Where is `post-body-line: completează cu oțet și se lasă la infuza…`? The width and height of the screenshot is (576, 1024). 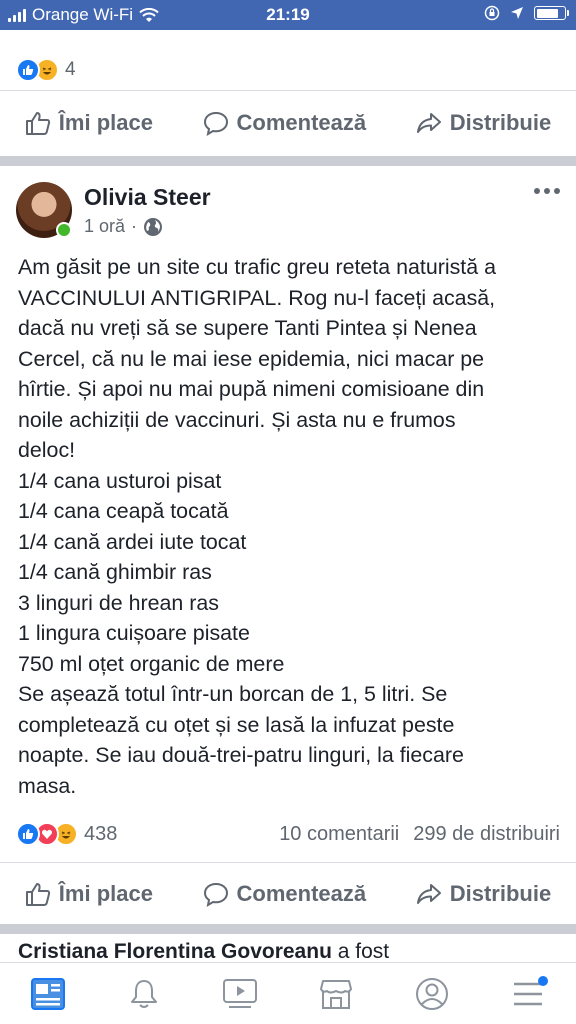 post-body-line: completează cu oțet și se lasă la infuza… is located at coordinates (236, 724).